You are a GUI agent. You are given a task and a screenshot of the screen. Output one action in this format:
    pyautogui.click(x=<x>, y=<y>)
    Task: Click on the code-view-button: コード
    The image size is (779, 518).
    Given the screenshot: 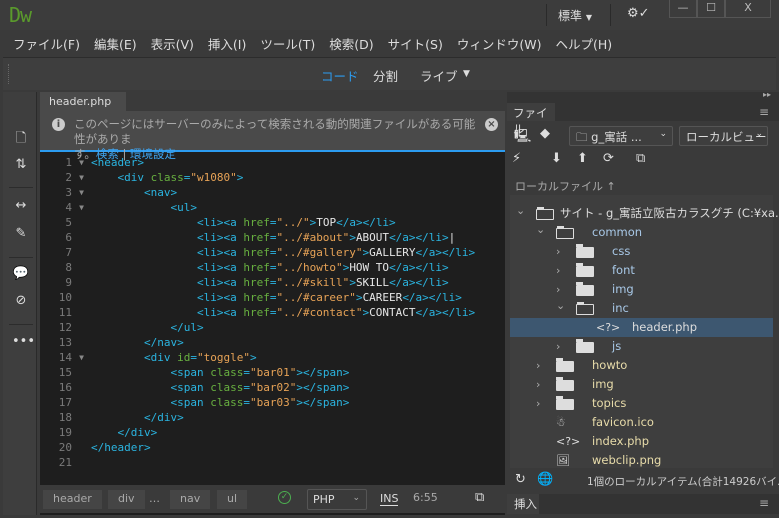 What is the action you would take?
    pyautogui.click(x=340, y=75)
    